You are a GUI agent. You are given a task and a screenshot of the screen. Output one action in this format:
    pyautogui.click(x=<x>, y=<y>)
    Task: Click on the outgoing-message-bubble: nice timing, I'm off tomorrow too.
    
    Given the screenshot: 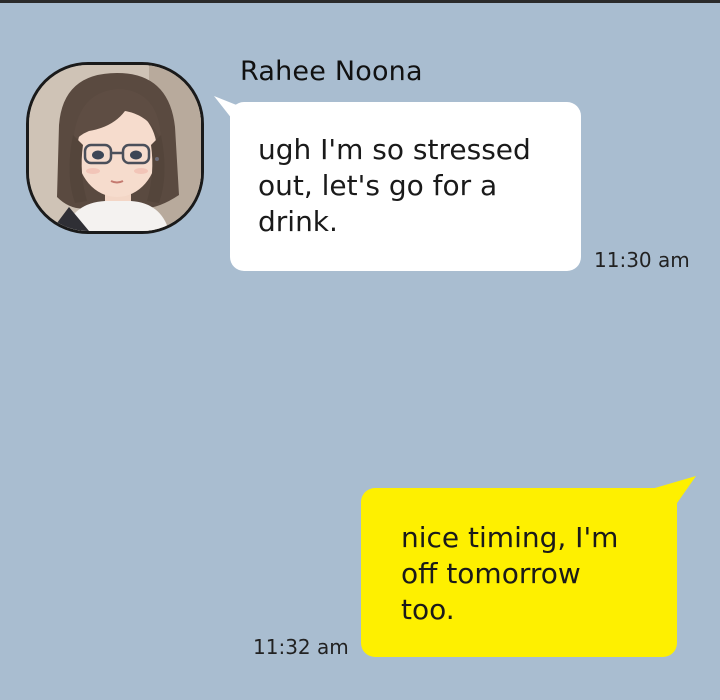 What is the action you would take?
    pyautogui.click(x=519, y=572)
    